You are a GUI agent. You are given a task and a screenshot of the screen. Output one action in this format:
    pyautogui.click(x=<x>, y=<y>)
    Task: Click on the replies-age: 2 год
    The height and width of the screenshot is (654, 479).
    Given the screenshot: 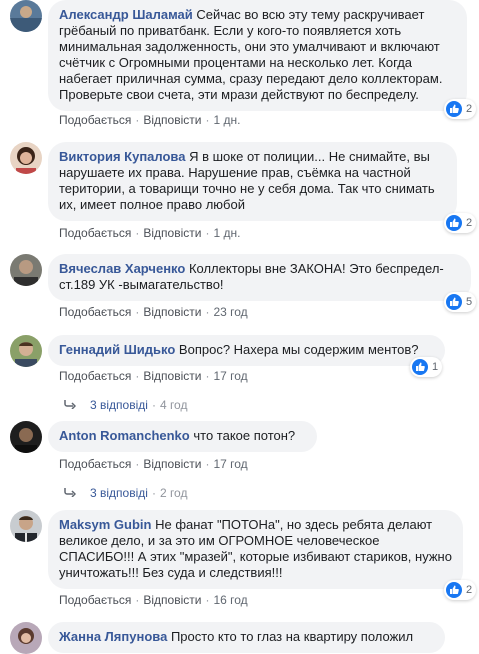 What is the action you would take?
    pyautogui.click(x=173, y=493)
    